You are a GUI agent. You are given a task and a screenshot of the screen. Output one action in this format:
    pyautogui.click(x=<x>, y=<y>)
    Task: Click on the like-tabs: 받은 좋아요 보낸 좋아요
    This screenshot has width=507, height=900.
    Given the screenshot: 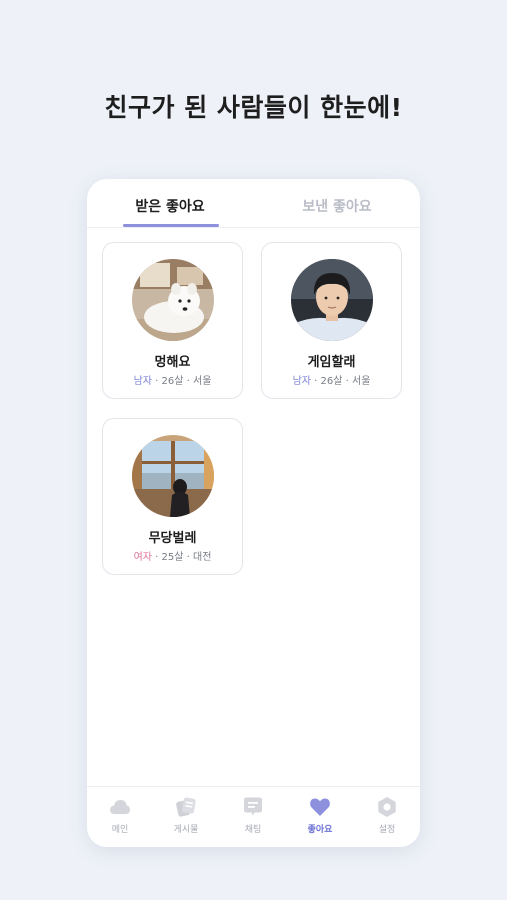 What is the action you would take?
    pyautogui.click(x=253, y=203)
    